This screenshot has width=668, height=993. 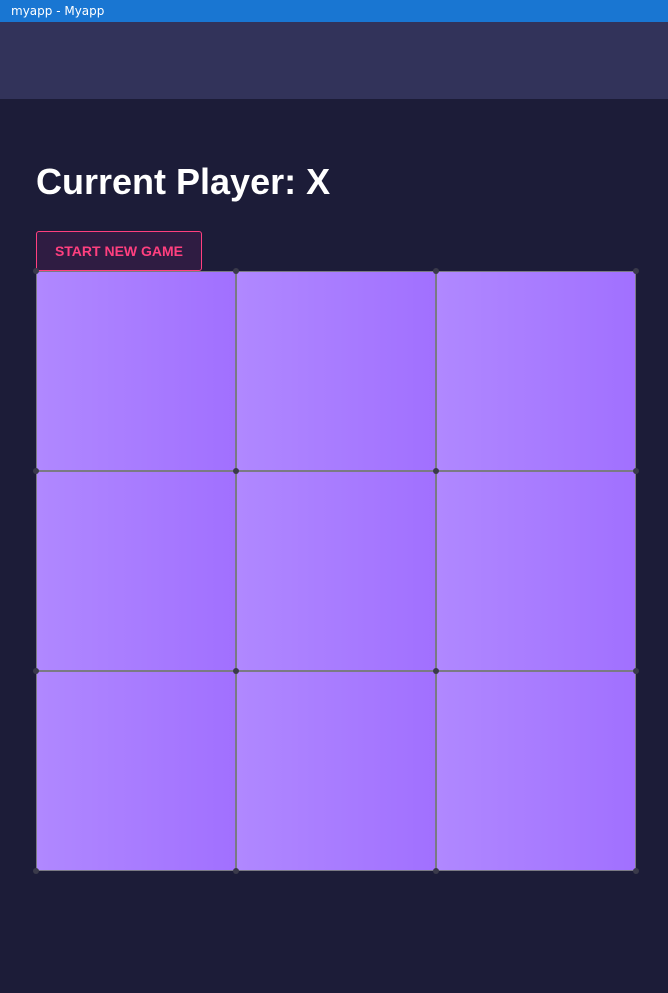 I want to click on window-title: myapp - Myapp, so click(x=58, y=11).